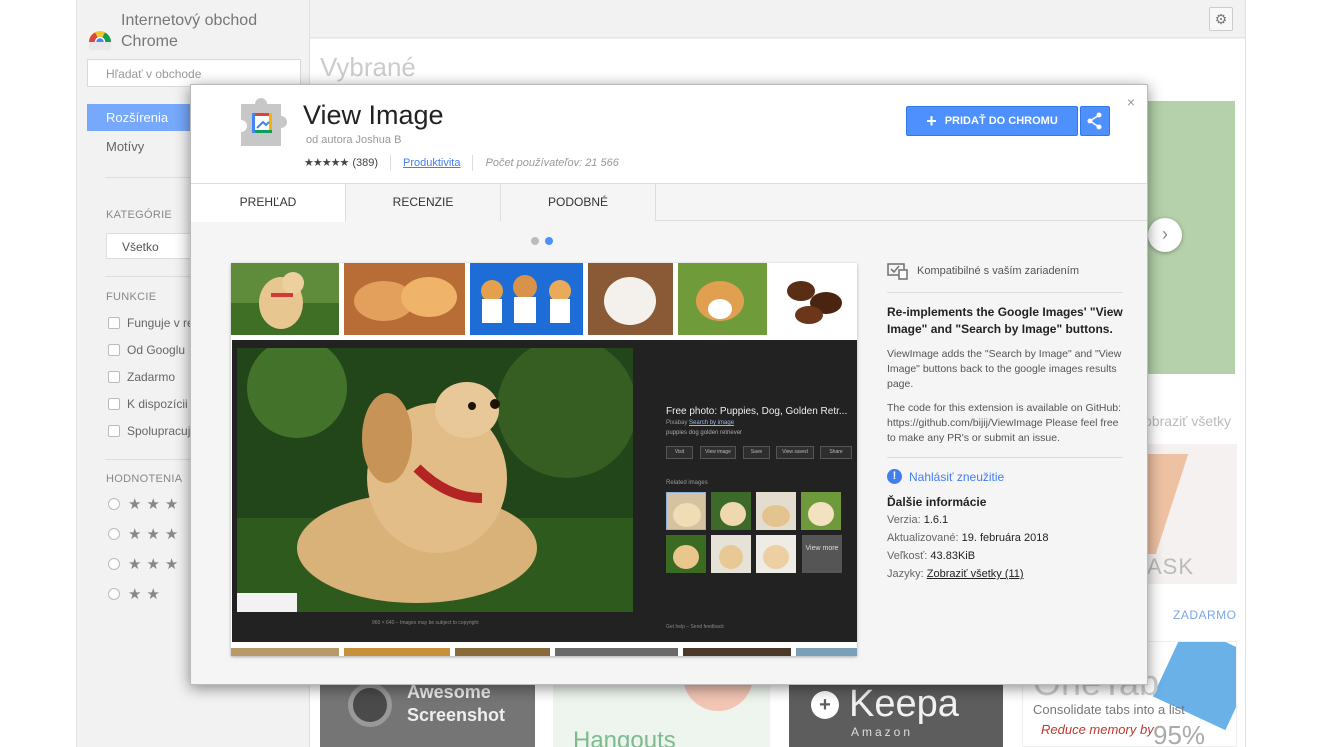 The width and height of the screenshot is (1328, 747). I want to click on size-label: Veľkosť:, so click(907, 556).